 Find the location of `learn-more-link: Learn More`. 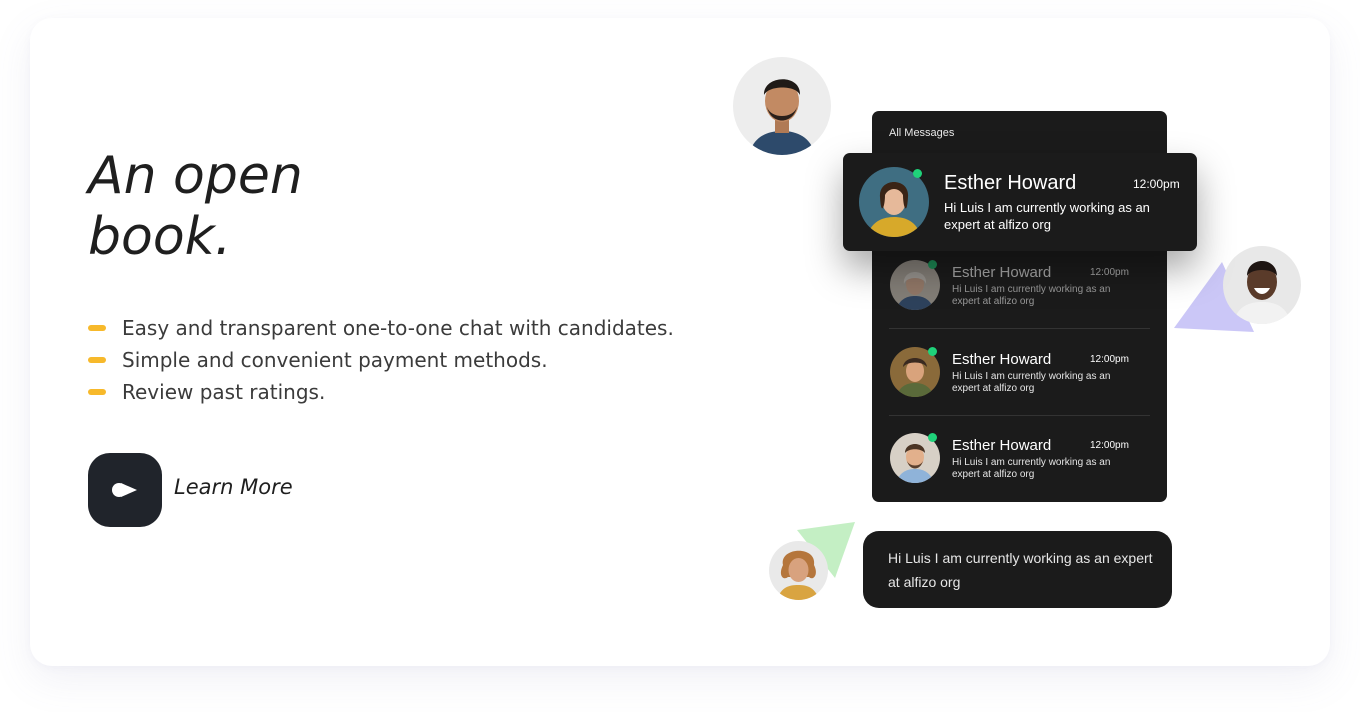

learn-more-link: Learn More is located at coordinates (233, 487).